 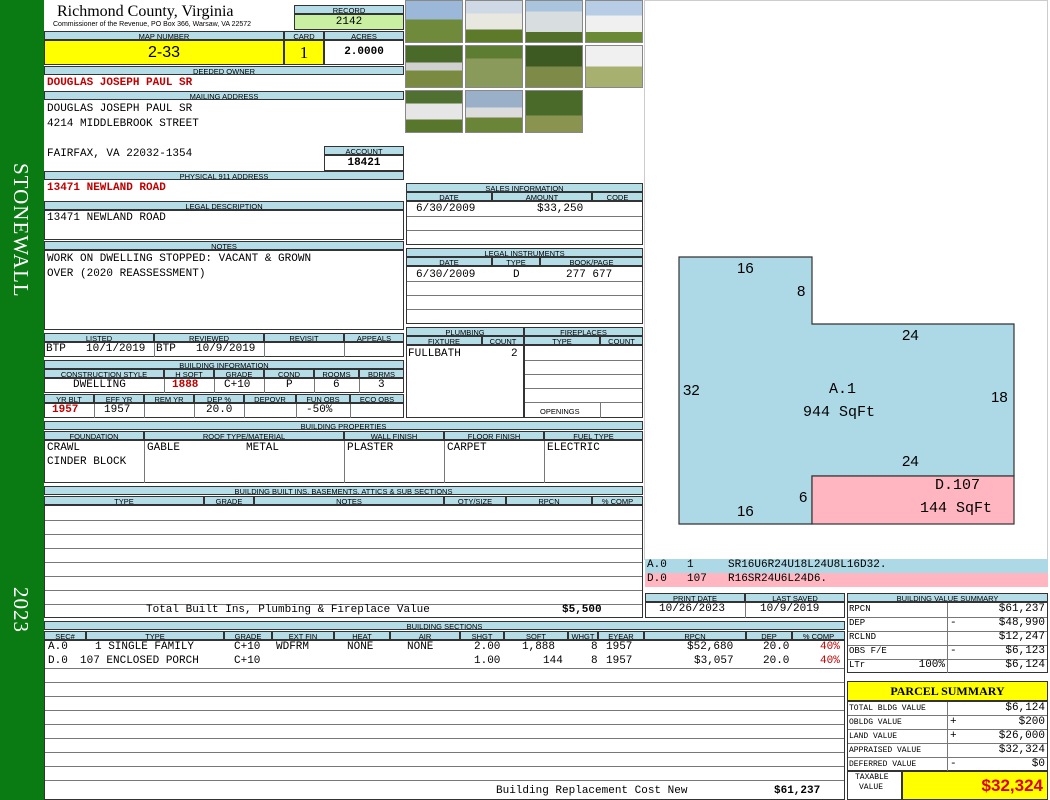 I want to click on owner-name: DOUGLAS JOSEPH PAUL SR, so click(x=120, y=83).